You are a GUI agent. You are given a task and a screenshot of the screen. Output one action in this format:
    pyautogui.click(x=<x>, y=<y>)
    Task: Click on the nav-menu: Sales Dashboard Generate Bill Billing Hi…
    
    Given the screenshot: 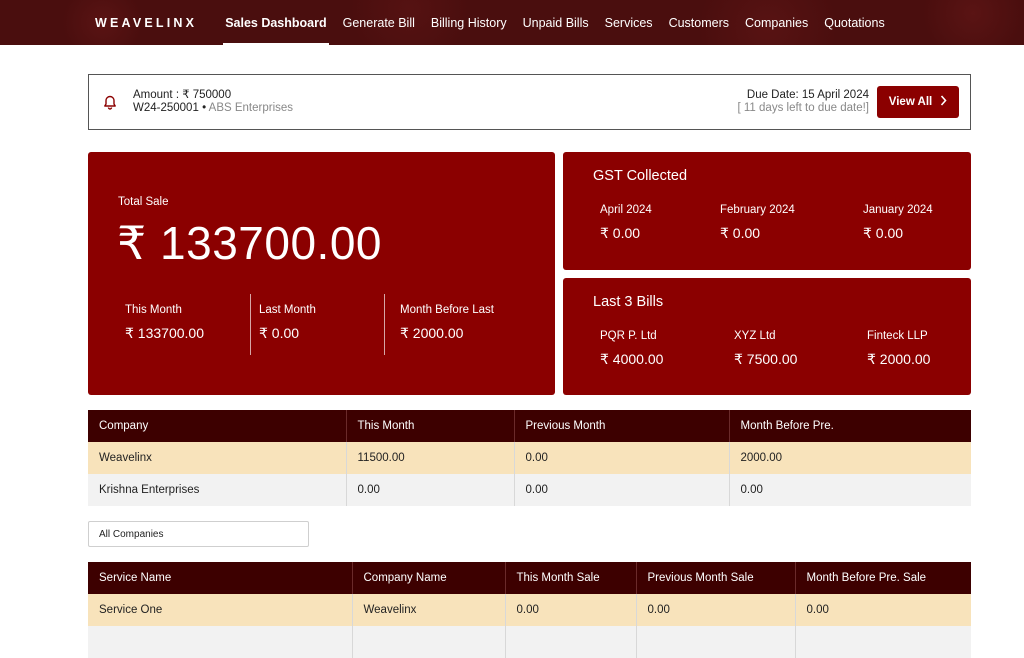 What is the action you would take?
    pyautogui.click(x=555, y=22)
    